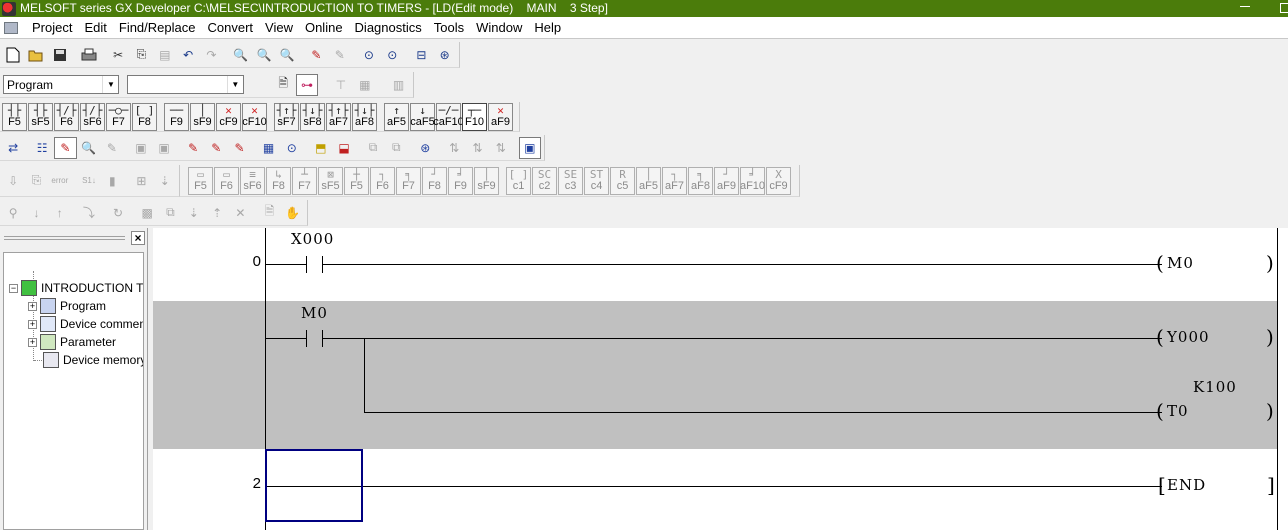 The height and width of the screenshot is (530, 1288). What do you see at coordinates (622, 180) in the screenshot?
I see `sfc-key-c5: Rc5` at bounding box center [622, 180].